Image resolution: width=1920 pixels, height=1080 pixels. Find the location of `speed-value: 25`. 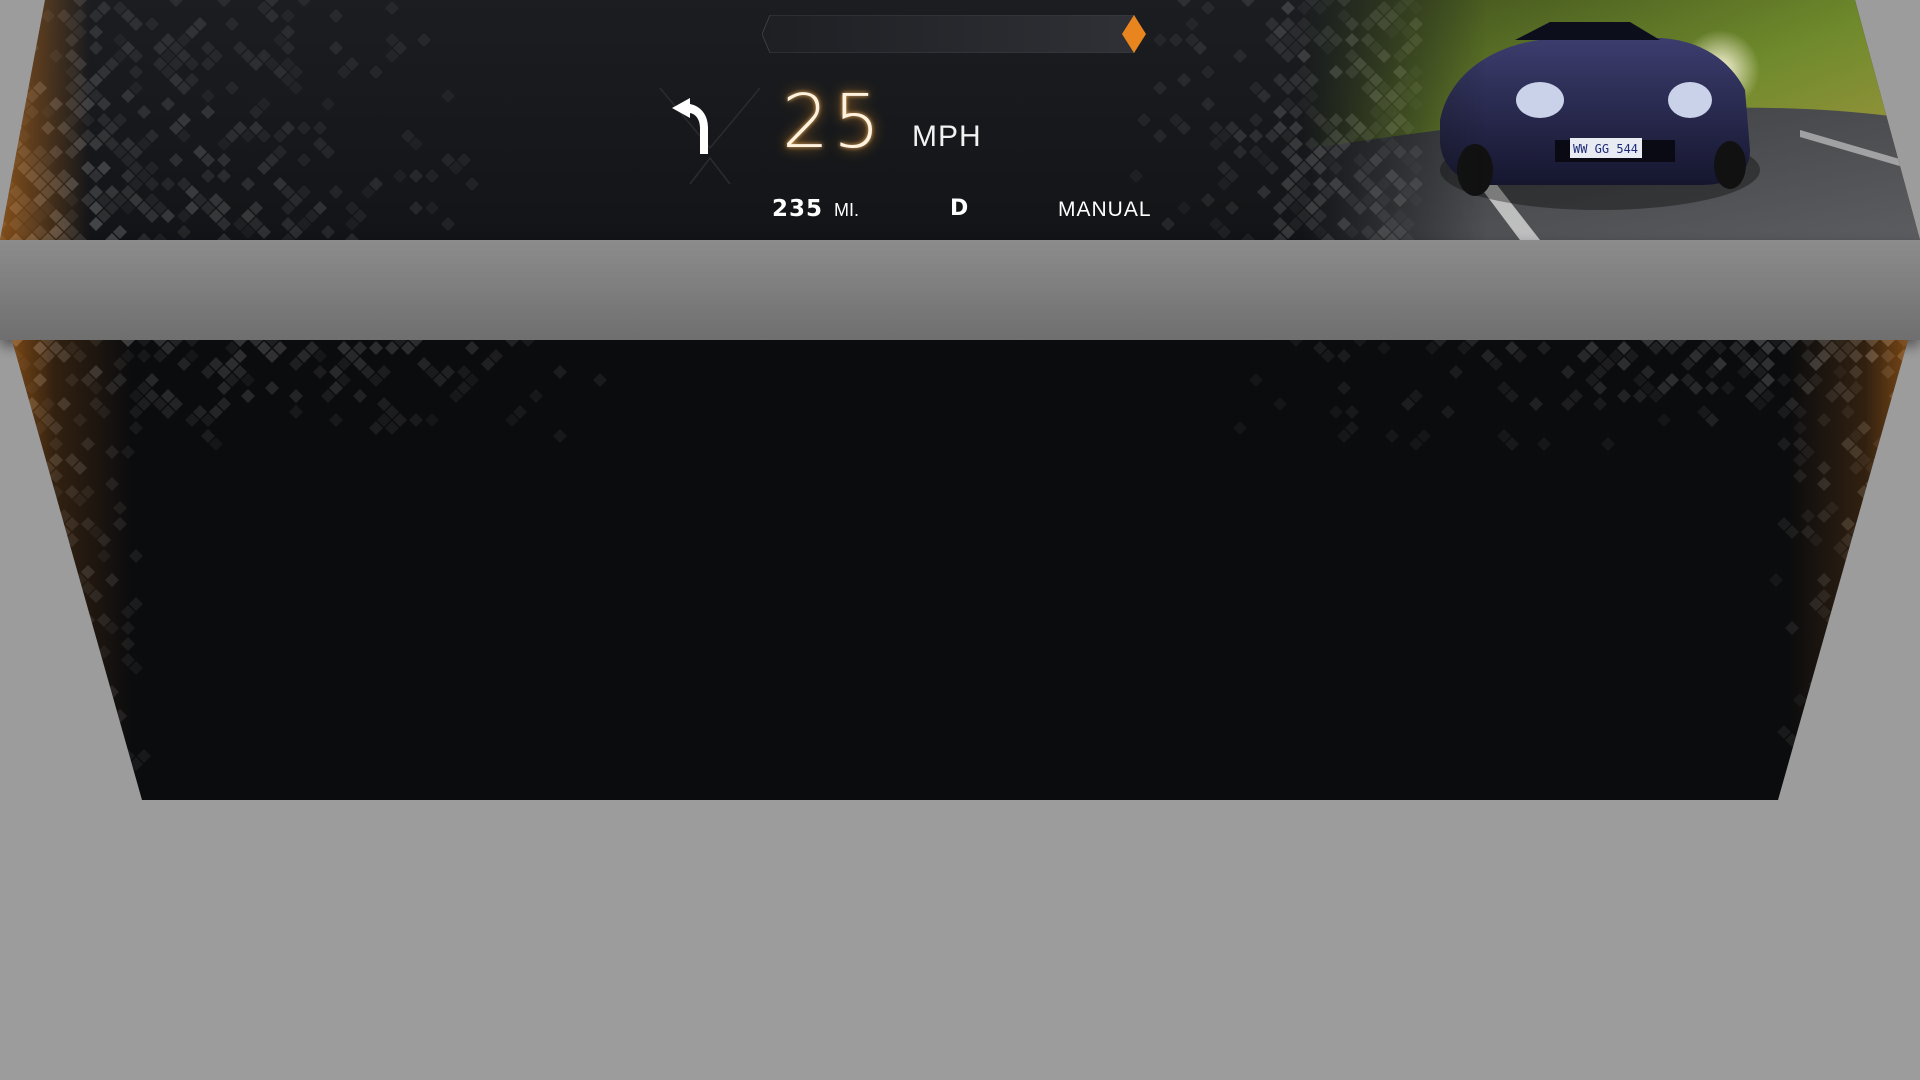

speed-value: 25 is located at coordinates (833, 122).